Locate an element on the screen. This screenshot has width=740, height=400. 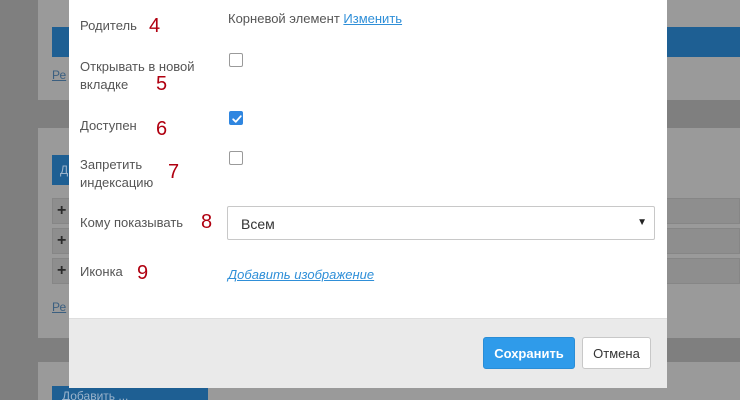
show-to-label: Кому показывать is located at coordinates (132, 222).